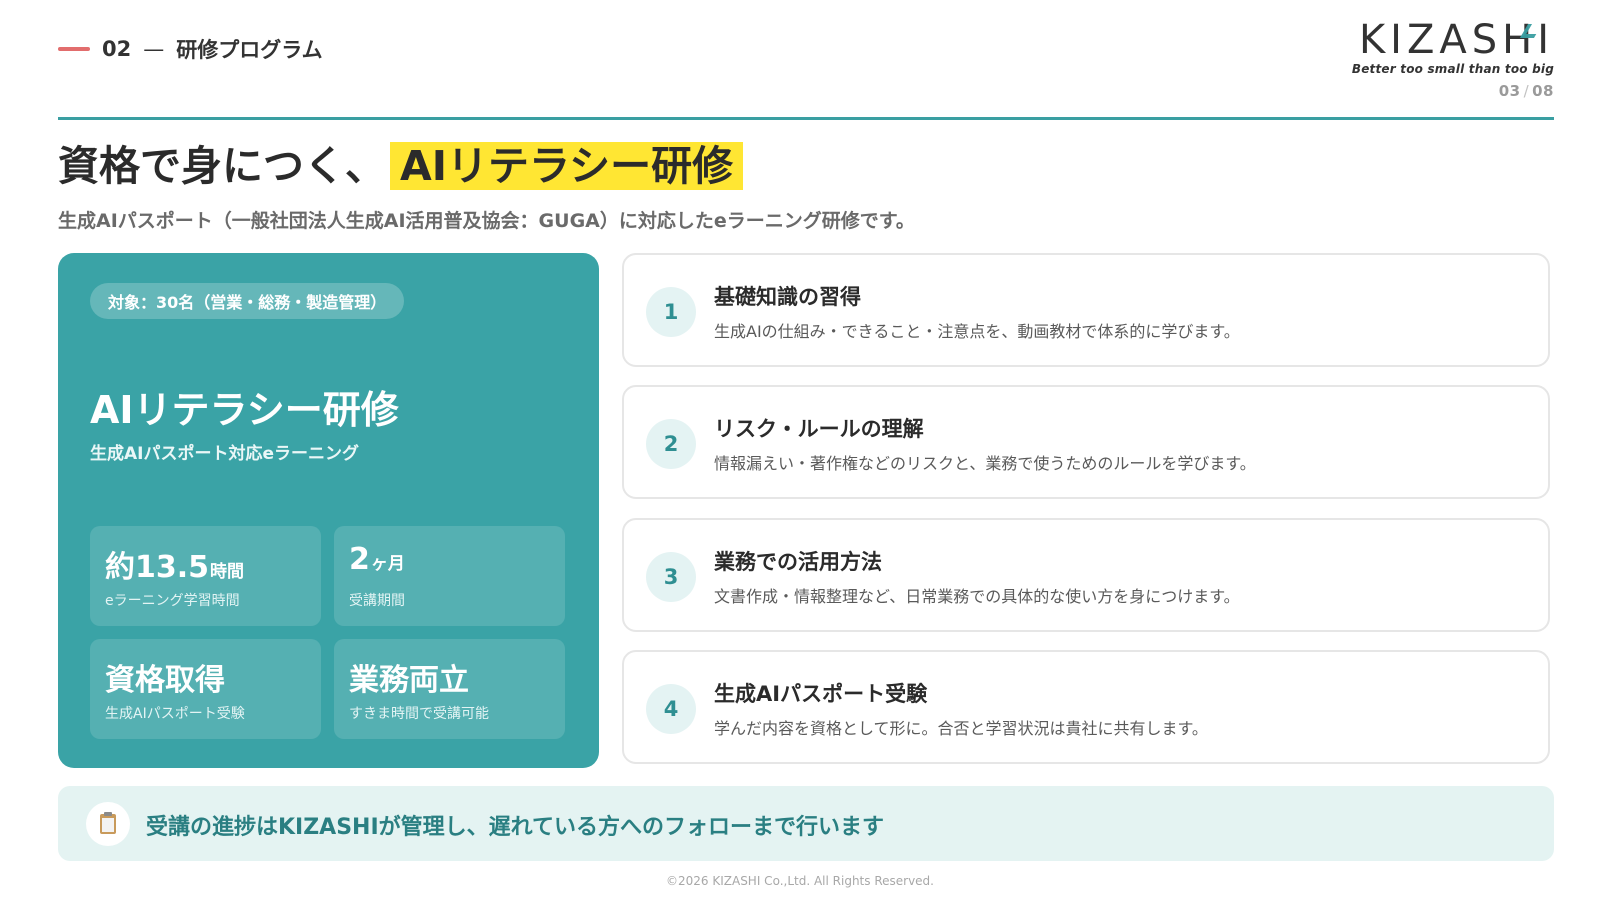  I want to click on title-lead: 資格で身につく、, so click(222, 166).